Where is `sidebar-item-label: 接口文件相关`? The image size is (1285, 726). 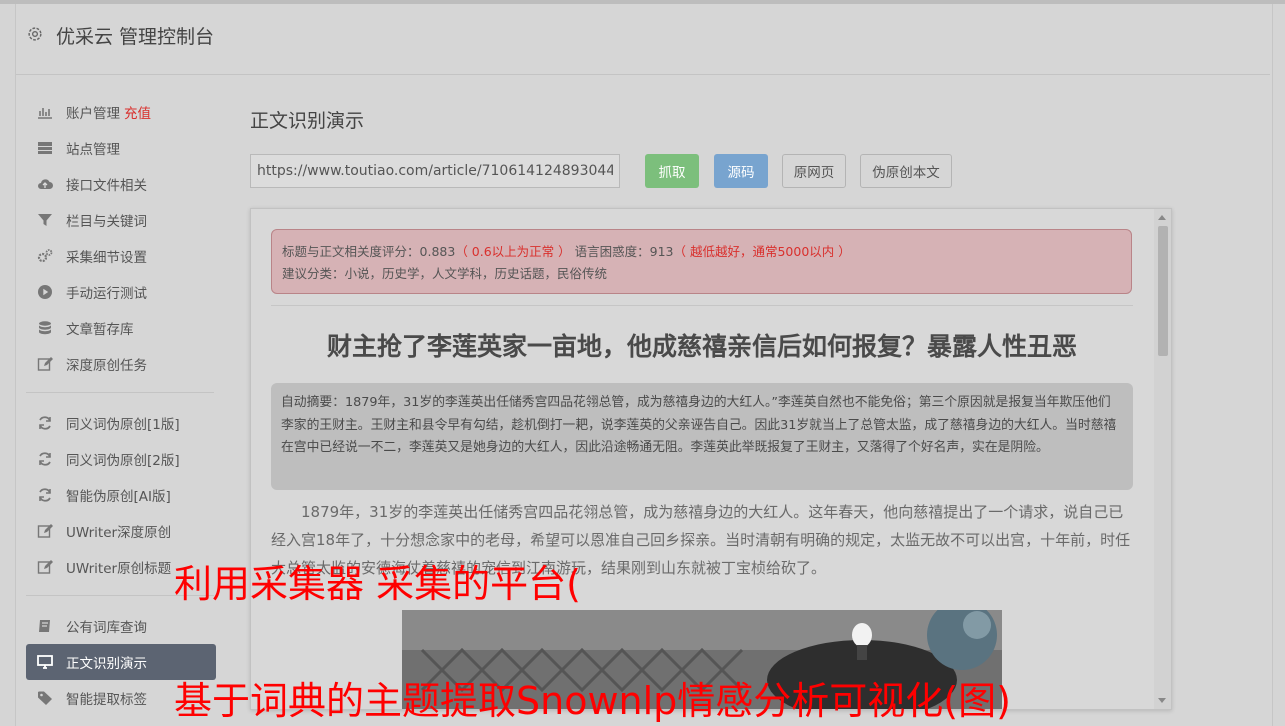
sidebar-item-label: 接口文件相关 is located at coordinates (106, 186).